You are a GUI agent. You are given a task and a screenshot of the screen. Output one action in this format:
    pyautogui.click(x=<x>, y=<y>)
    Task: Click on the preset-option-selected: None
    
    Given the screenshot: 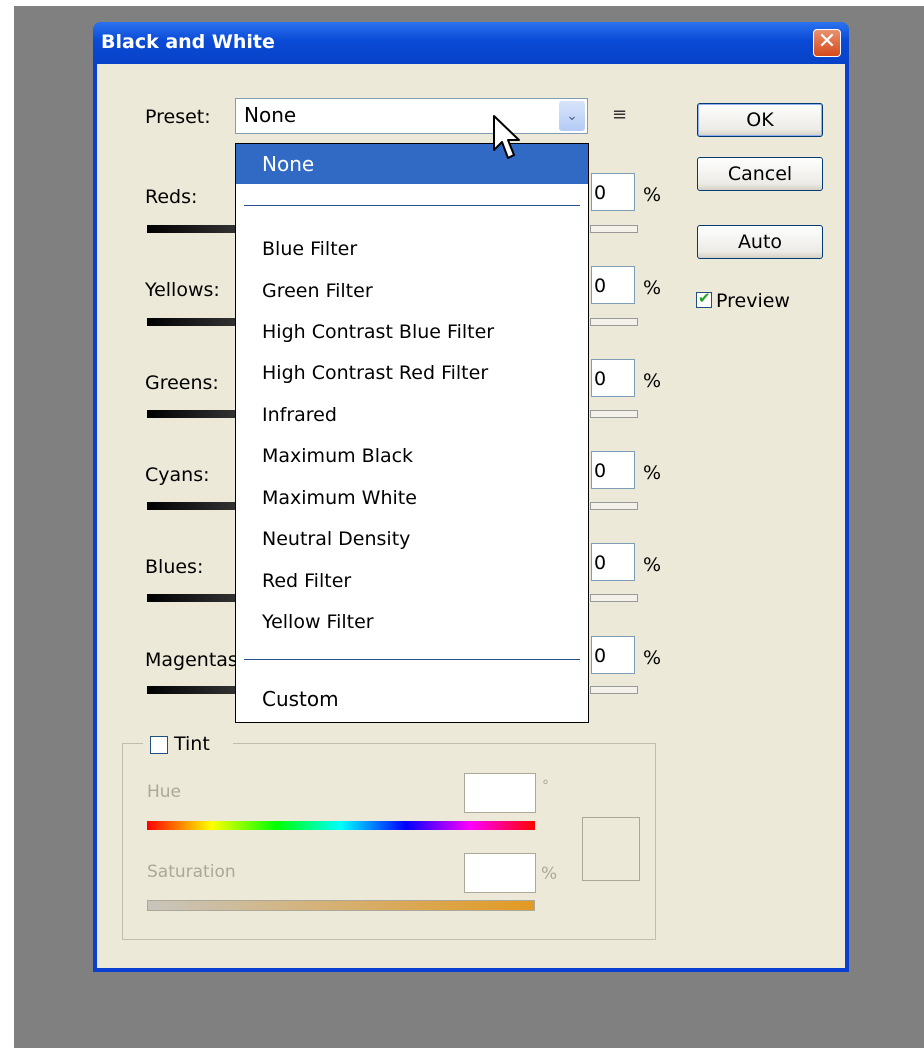 What is the action you would take?
    pyautogui.click(x=412, y=164)
    